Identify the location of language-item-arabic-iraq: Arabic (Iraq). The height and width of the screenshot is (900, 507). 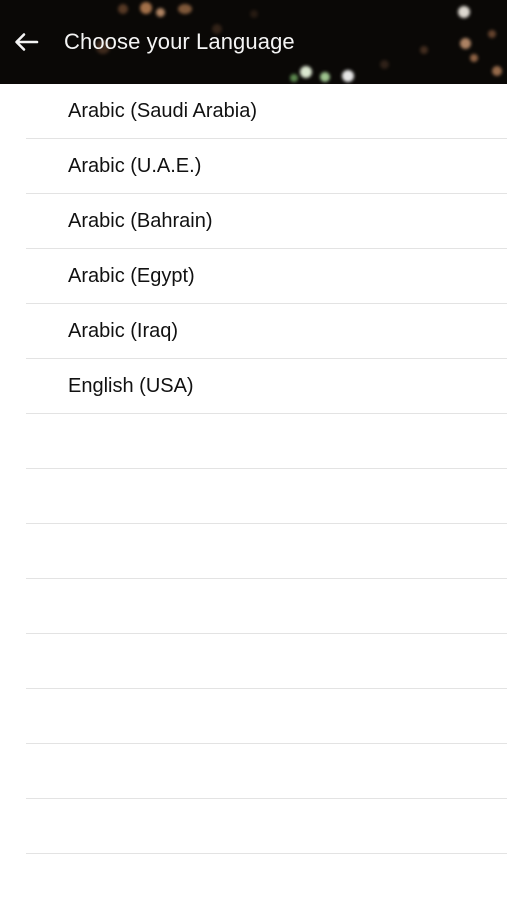
(266, 331).